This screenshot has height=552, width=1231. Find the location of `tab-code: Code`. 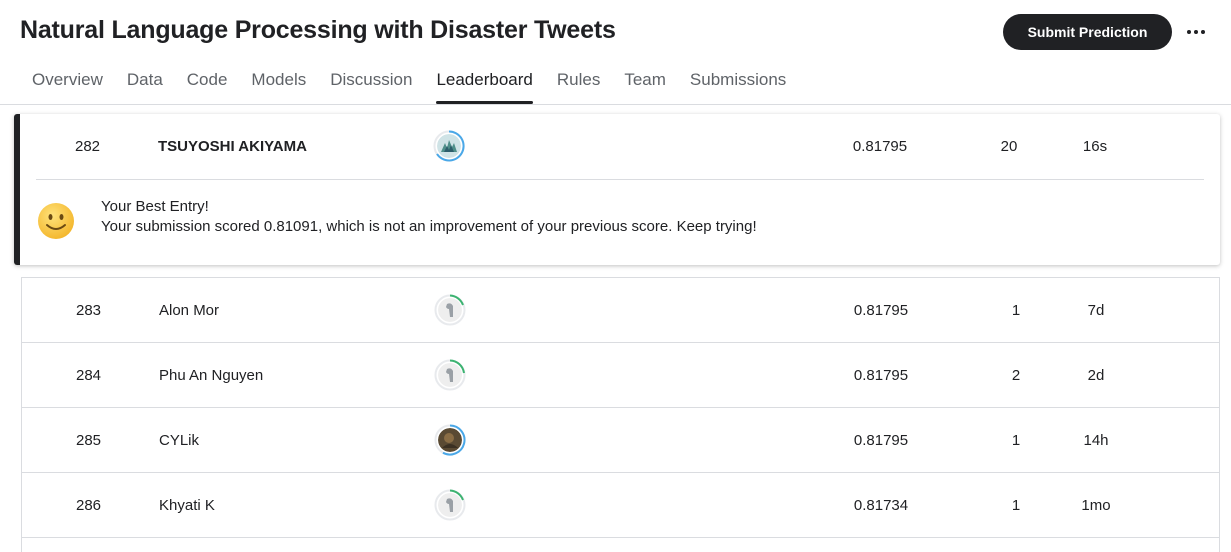

tab-code: Code is located at coordinates (207, 84).